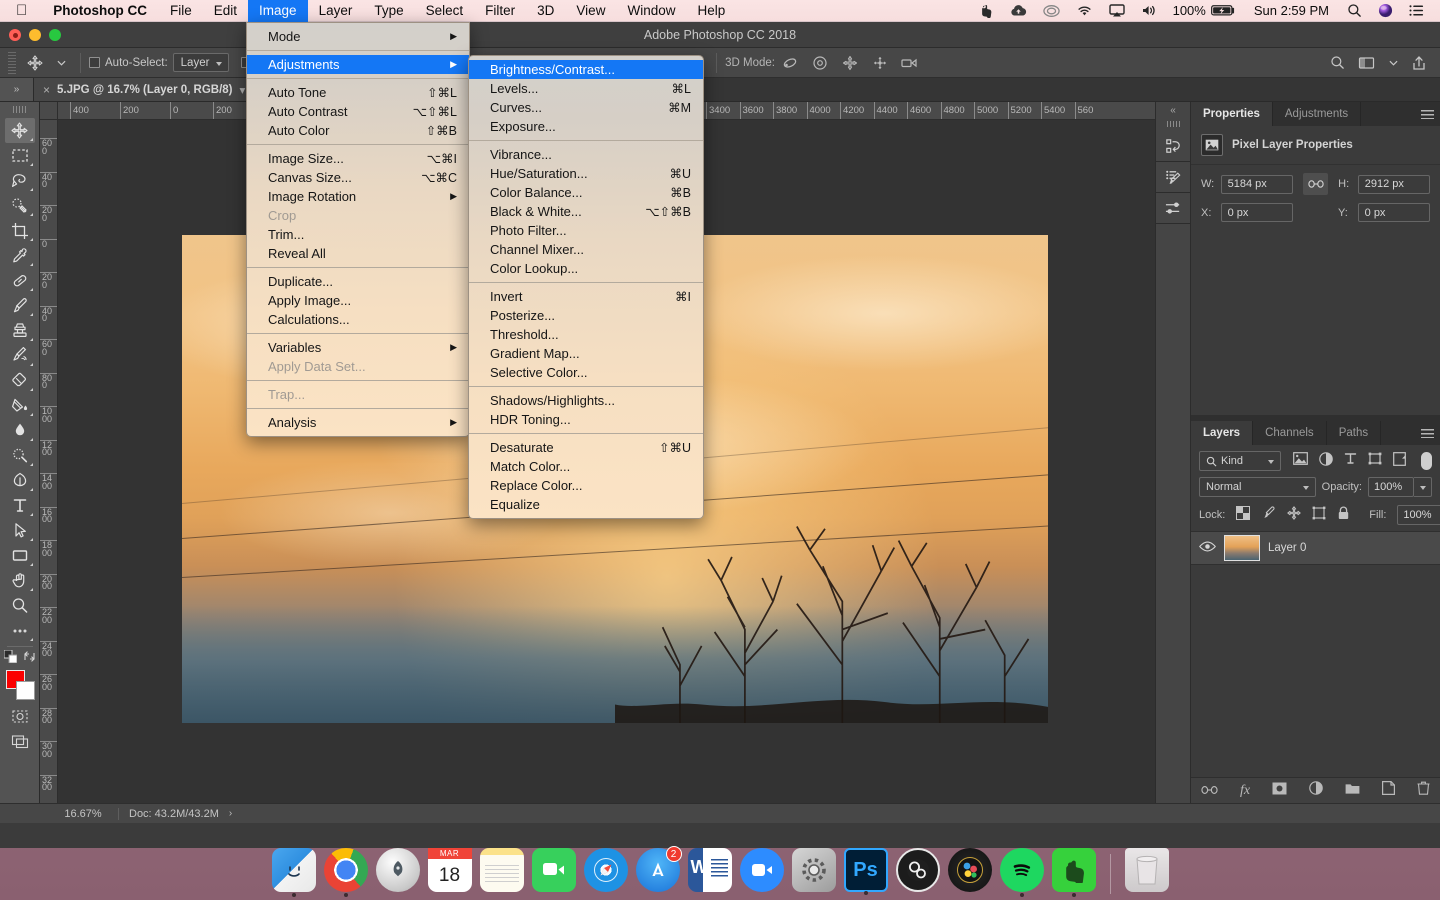 This screenshot has height=900, width=1440. I want to click on quick-mask-tool, so click(20, 716).